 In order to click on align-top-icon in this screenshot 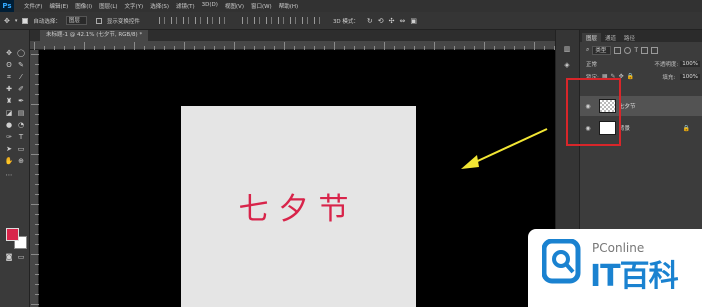, I will do `click(161, 20)`.